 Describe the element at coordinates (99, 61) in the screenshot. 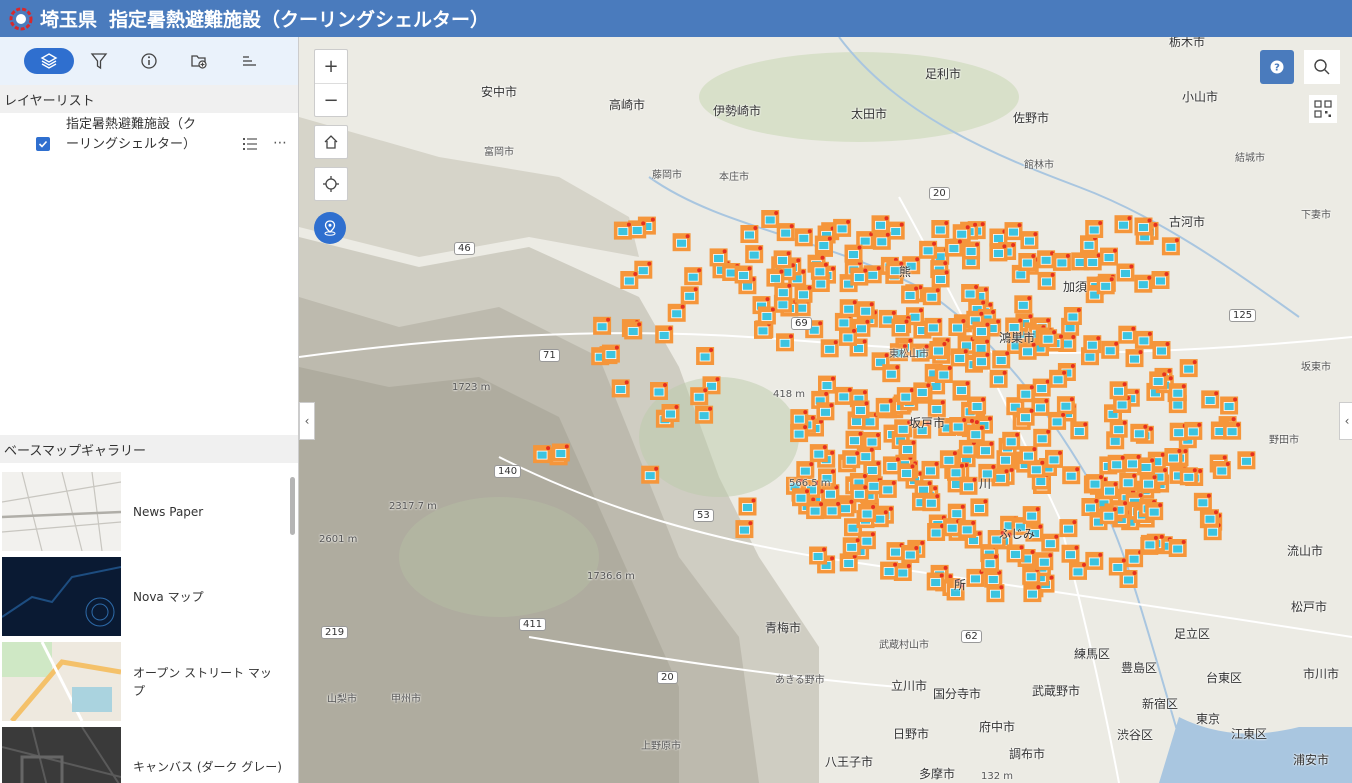

I see `filter-tab` at that location.